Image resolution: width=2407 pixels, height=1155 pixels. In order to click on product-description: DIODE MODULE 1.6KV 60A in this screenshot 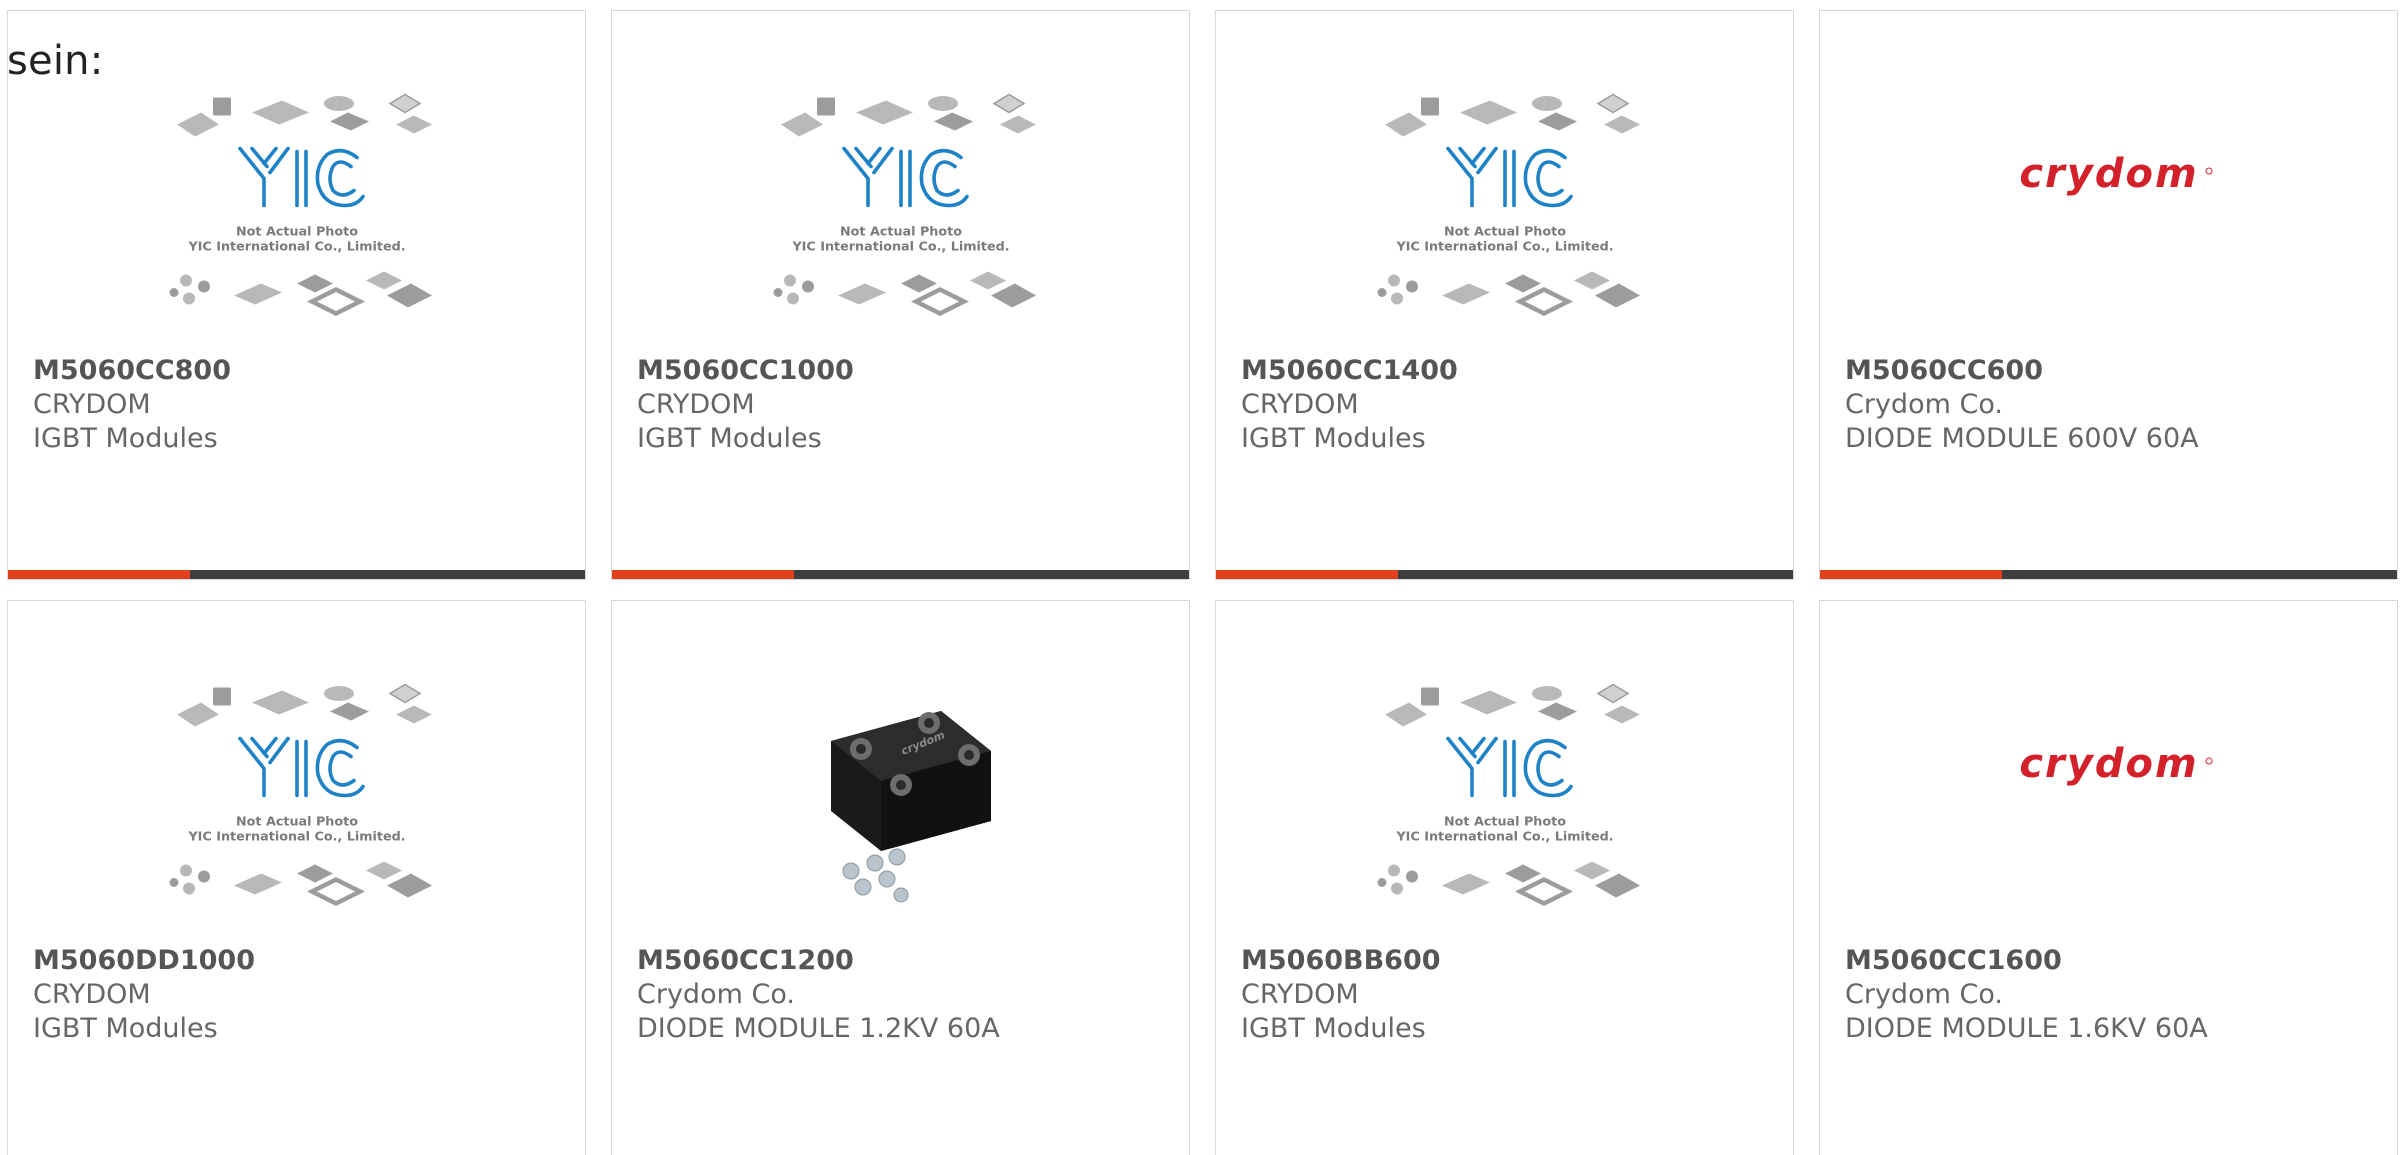, I will do `click(2026, 1028)`.